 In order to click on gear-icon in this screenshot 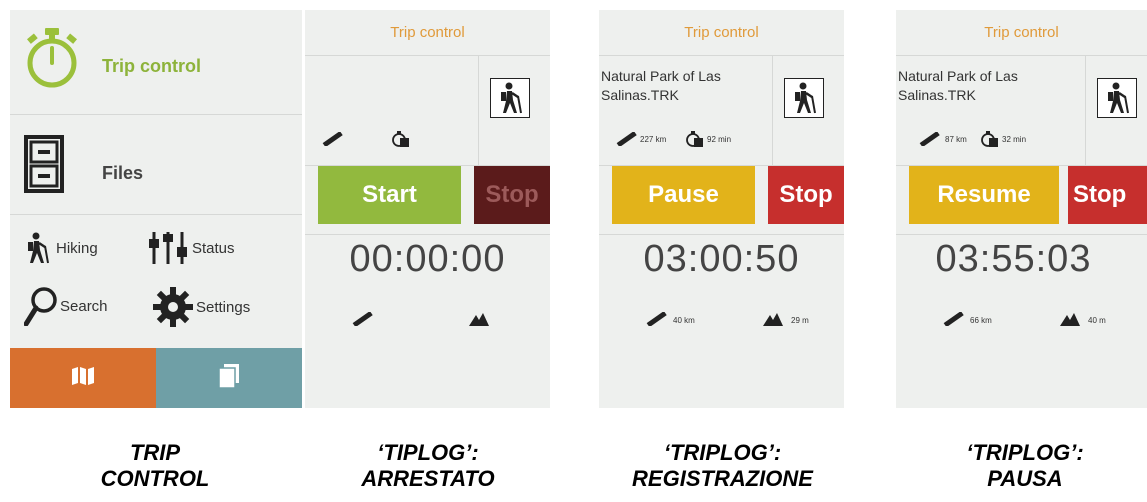, I will do `click(173, 307)`.